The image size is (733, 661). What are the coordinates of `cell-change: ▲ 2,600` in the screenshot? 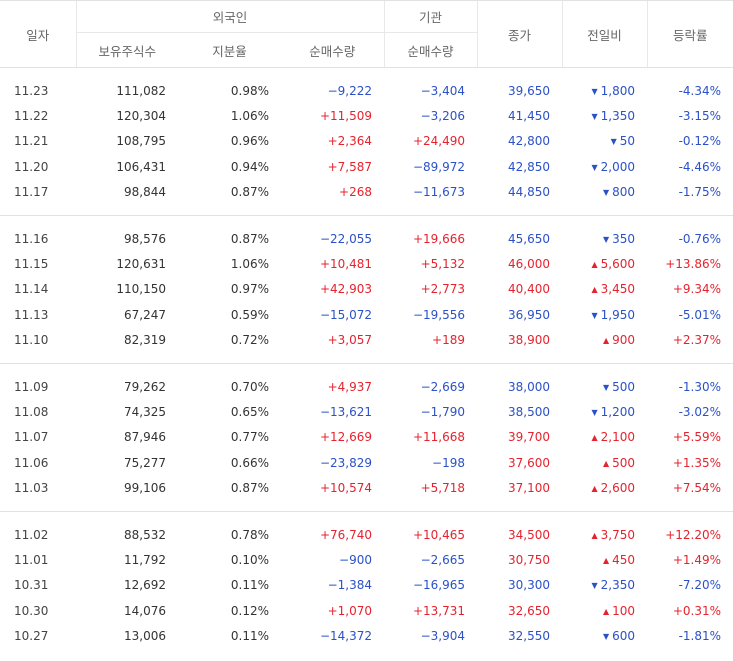 It's located at (604, 487).